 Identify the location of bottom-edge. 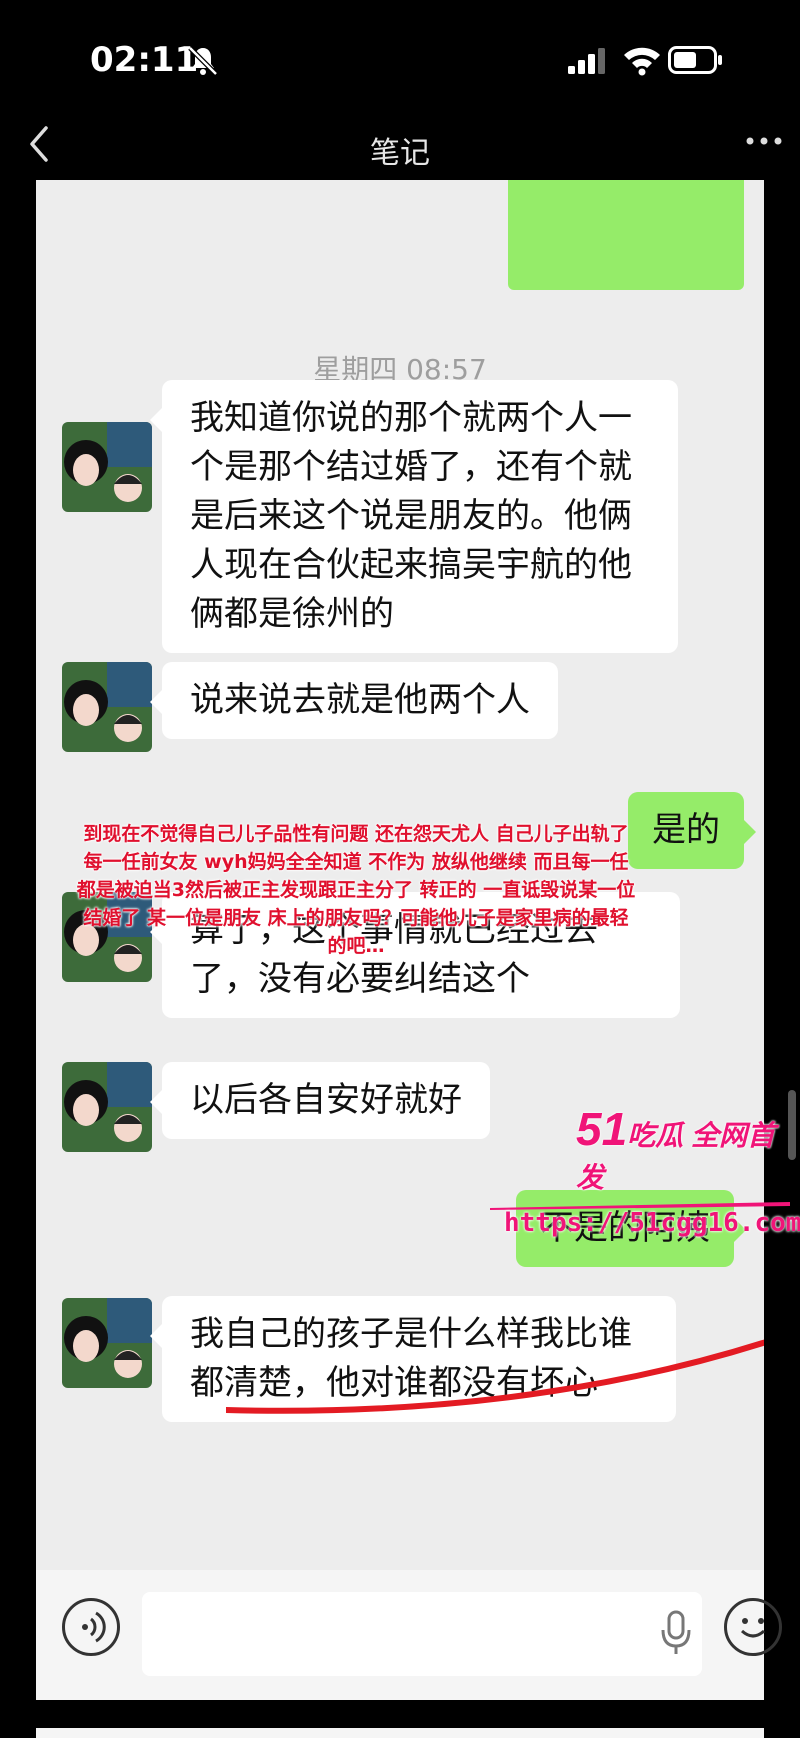
(400, 1733).